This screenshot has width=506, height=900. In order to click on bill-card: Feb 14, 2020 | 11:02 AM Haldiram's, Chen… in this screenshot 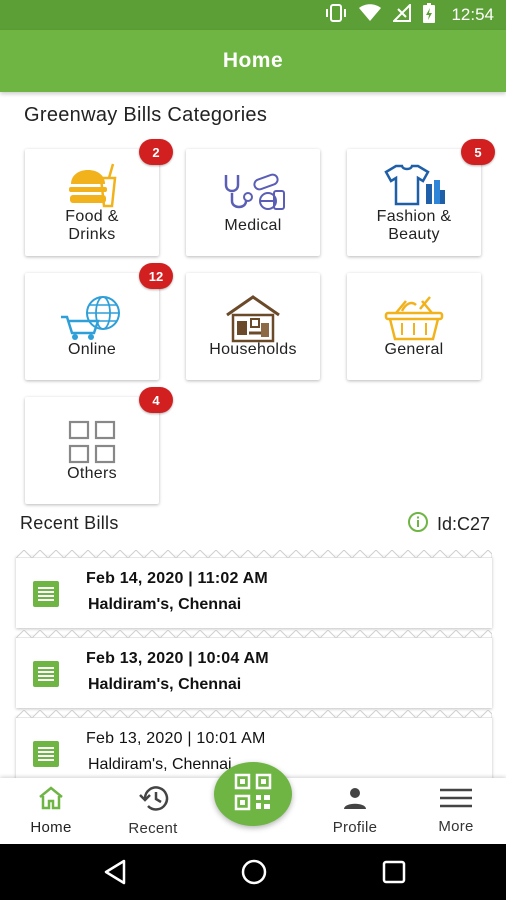, I will do `click(254, 589)`.